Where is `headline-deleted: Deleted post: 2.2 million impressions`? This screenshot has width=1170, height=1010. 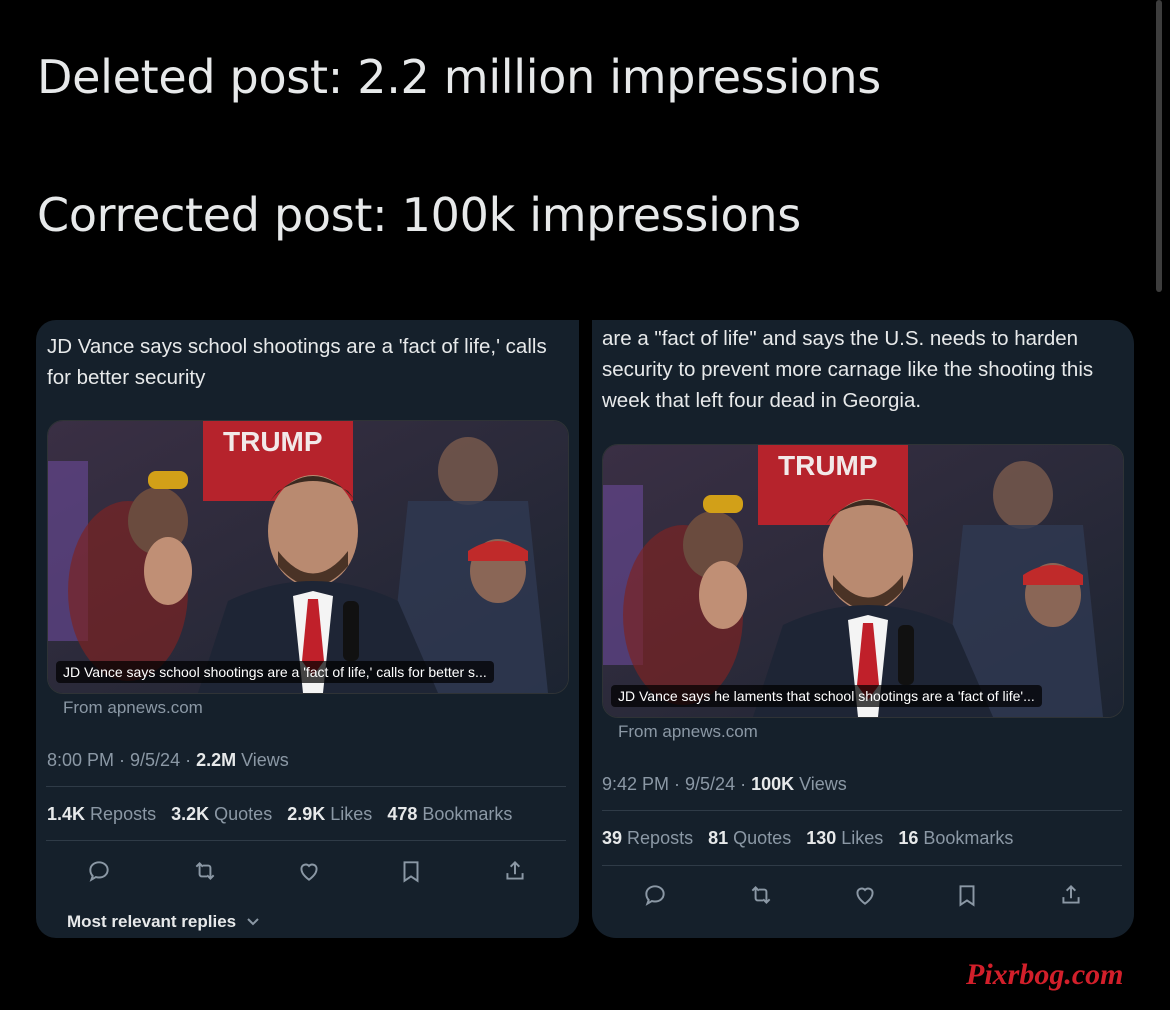 headline-deleted: Deleted post: 2.2 million impressions is located at coordinates (459, 77).